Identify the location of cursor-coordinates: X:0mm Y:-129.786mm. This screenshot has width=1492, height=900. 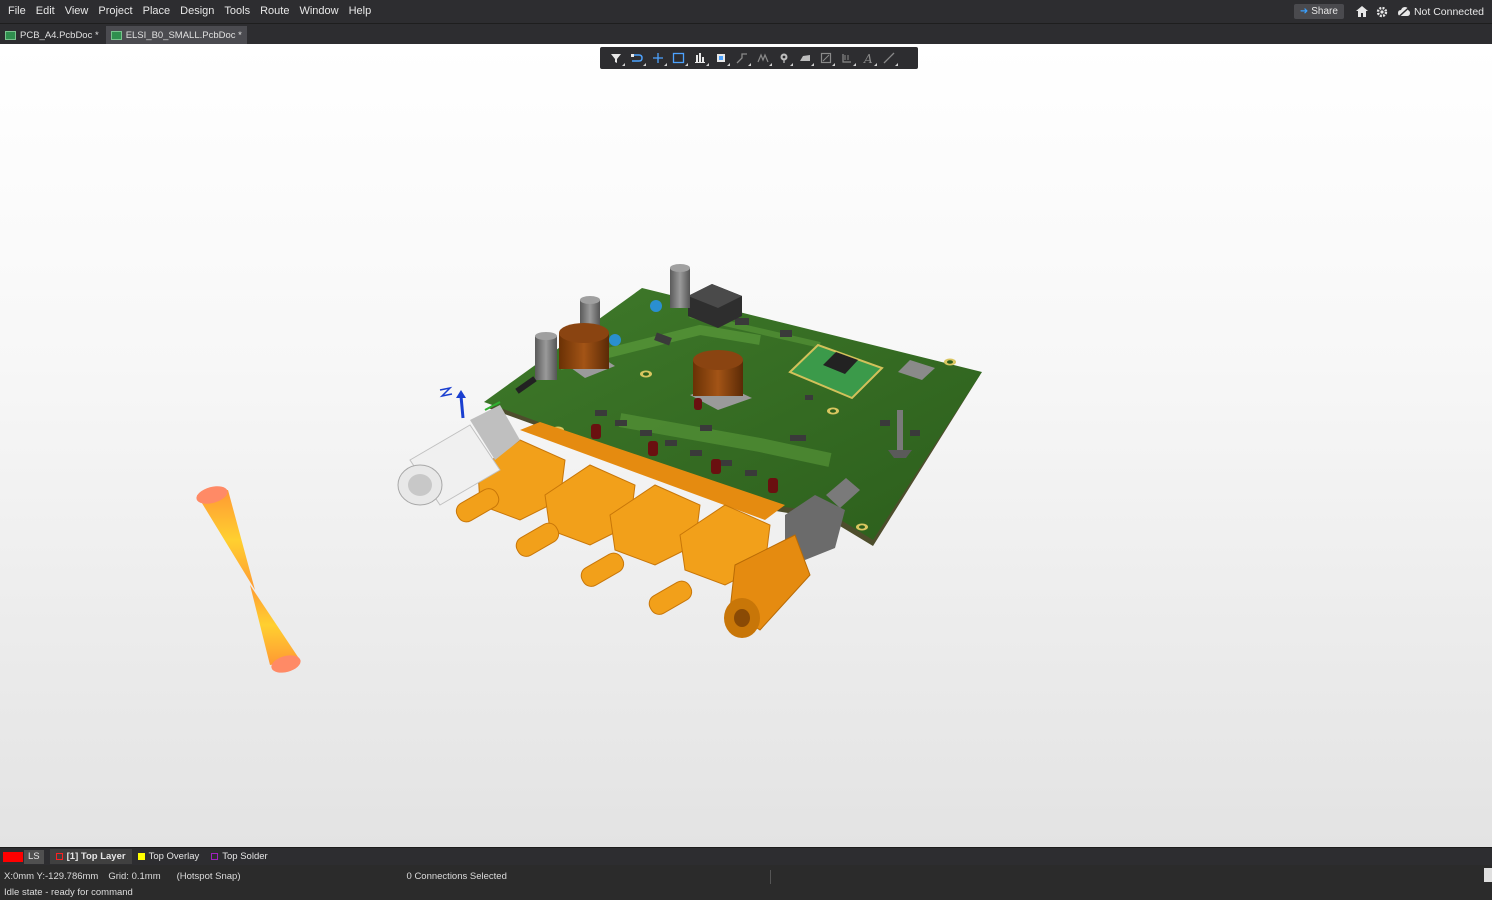
(51, 876).